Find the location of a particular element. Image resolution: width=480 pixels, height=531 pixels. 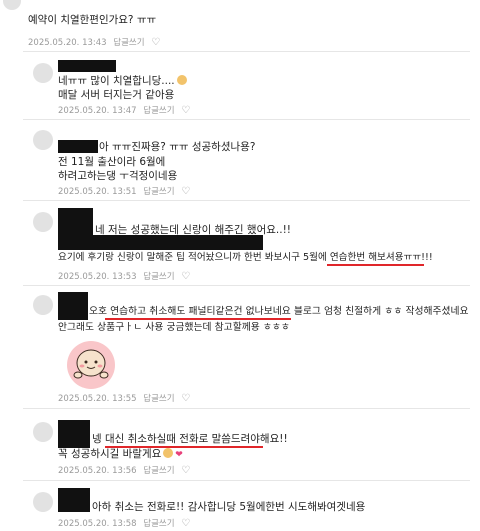

comment-text-line-2: 매달 서버 터지는거 같아용 is located at coordinates (116, 95).